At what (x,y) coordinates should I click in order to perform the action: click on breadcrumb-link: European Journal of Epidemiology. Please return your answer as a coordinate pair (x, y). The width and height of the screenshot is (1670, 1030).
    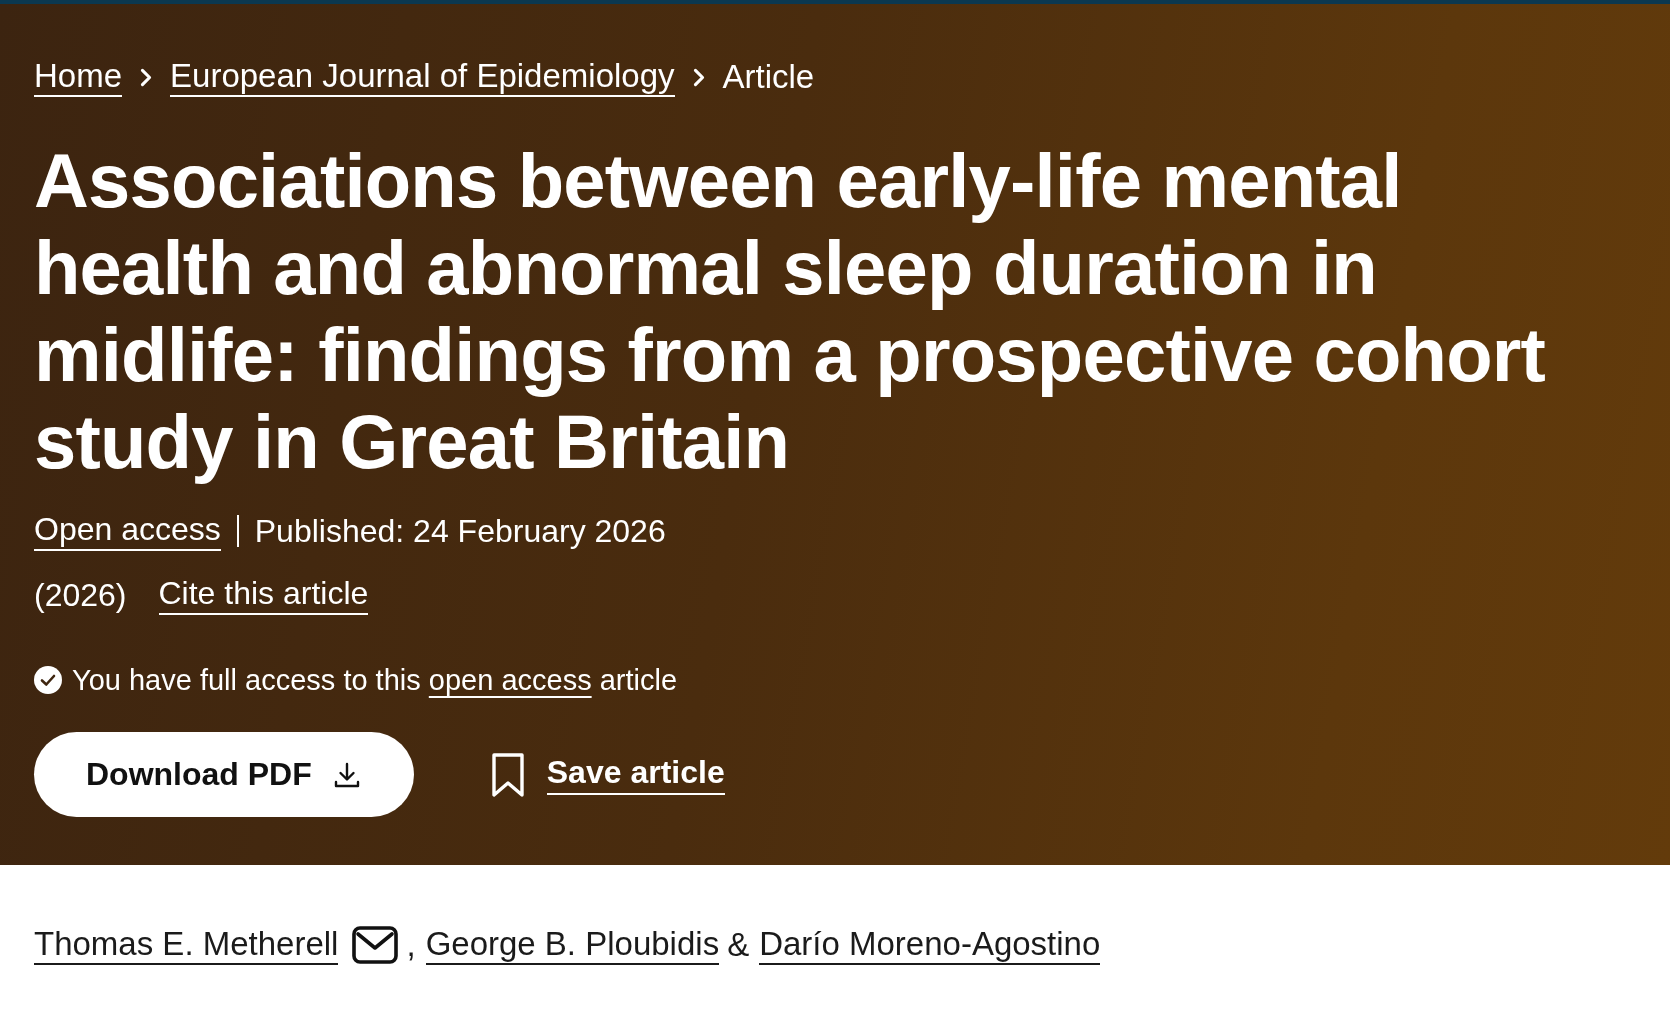
    Looking at the image, I should click on (422, 77).